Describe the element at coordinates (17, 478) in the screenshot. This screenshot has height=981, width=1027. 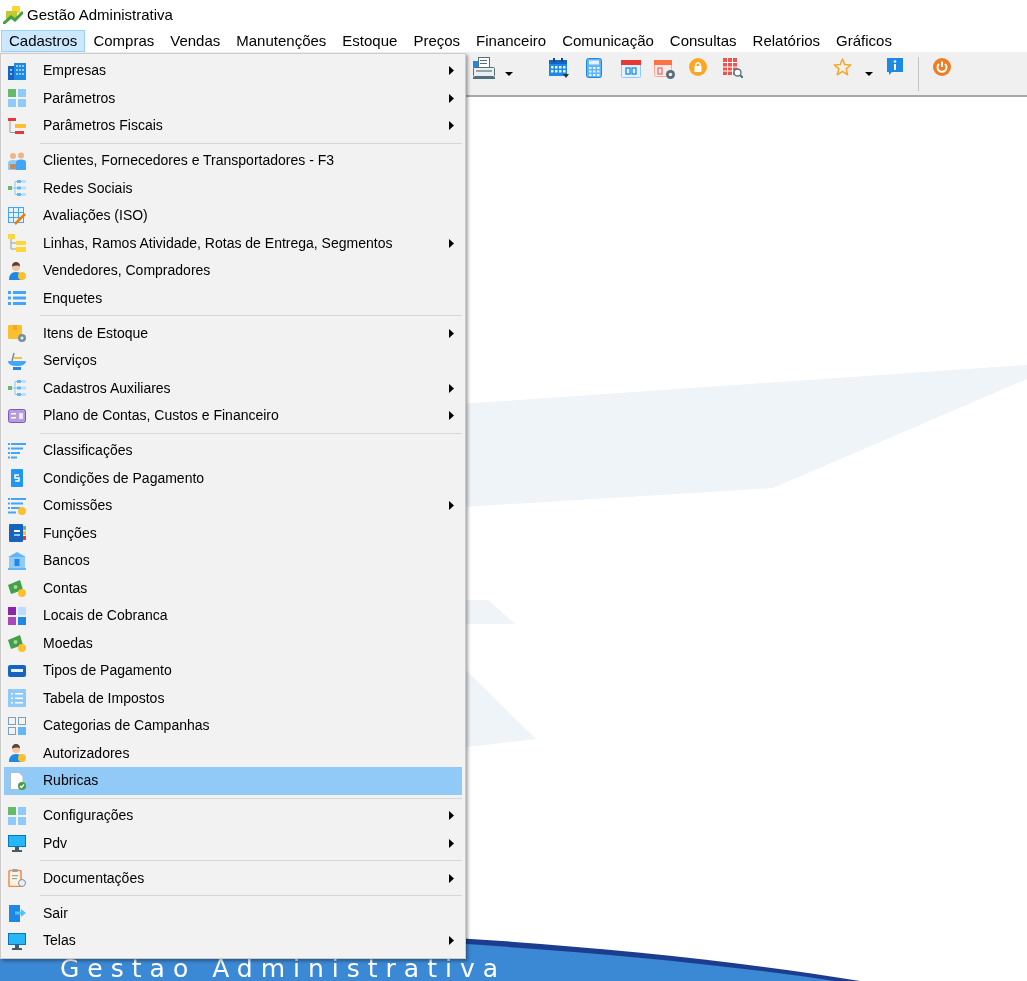
I see `document-icon` at that location.